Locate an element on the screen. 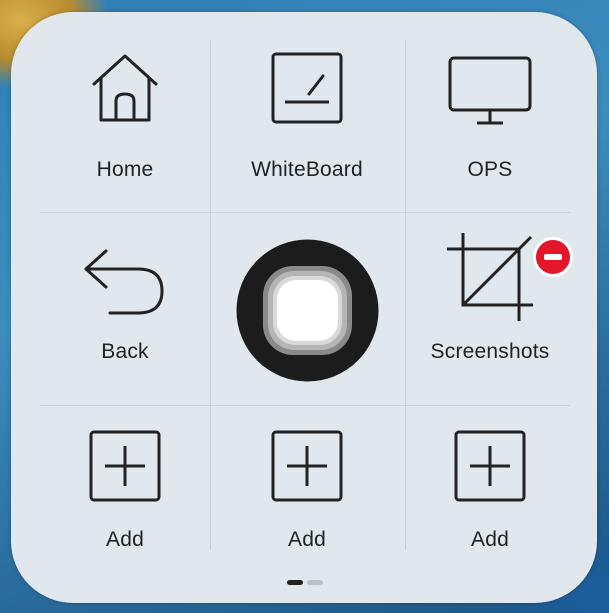  menu-item-label: Back is located at coordinates (125, 351).